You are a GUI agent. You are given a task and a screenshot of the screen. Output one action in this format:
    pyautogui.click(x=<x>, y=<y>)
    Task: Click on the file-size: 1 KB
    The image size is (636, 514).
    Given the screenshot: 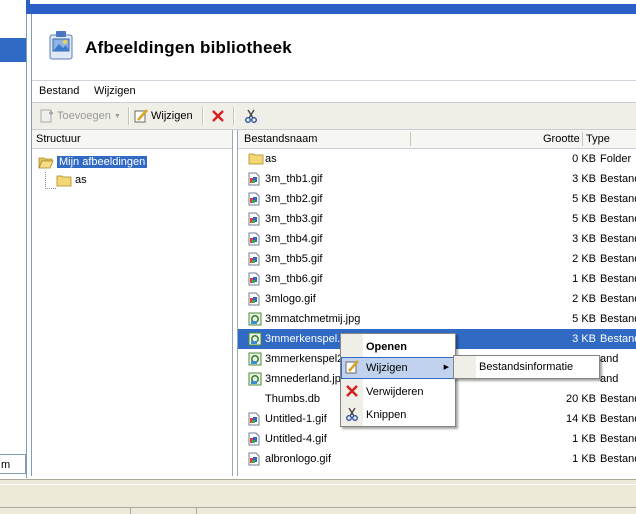 What is the action you would take?
    pyautogui.click(x=584, y=279)
    